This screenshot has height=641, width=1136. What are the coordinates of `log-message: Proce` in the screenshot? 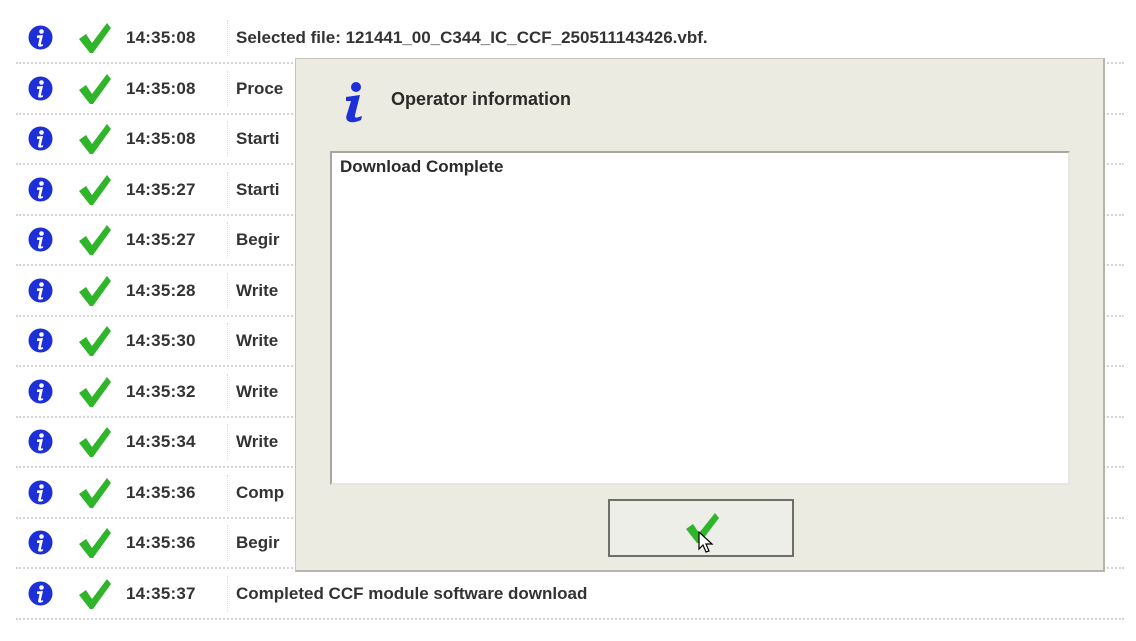 It's located at (260, 88).